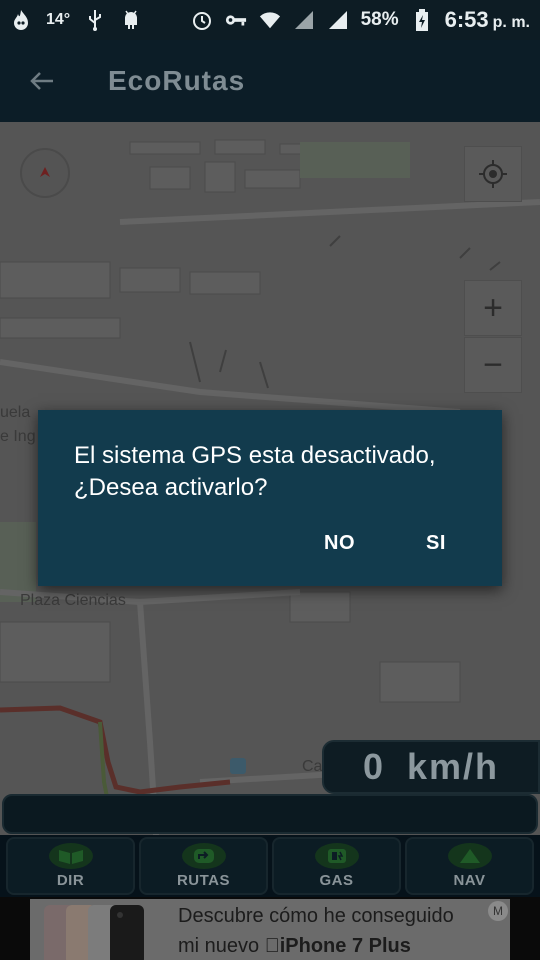 The image size is (540, 960). I want to click on usb-icon, so click(95, 20).